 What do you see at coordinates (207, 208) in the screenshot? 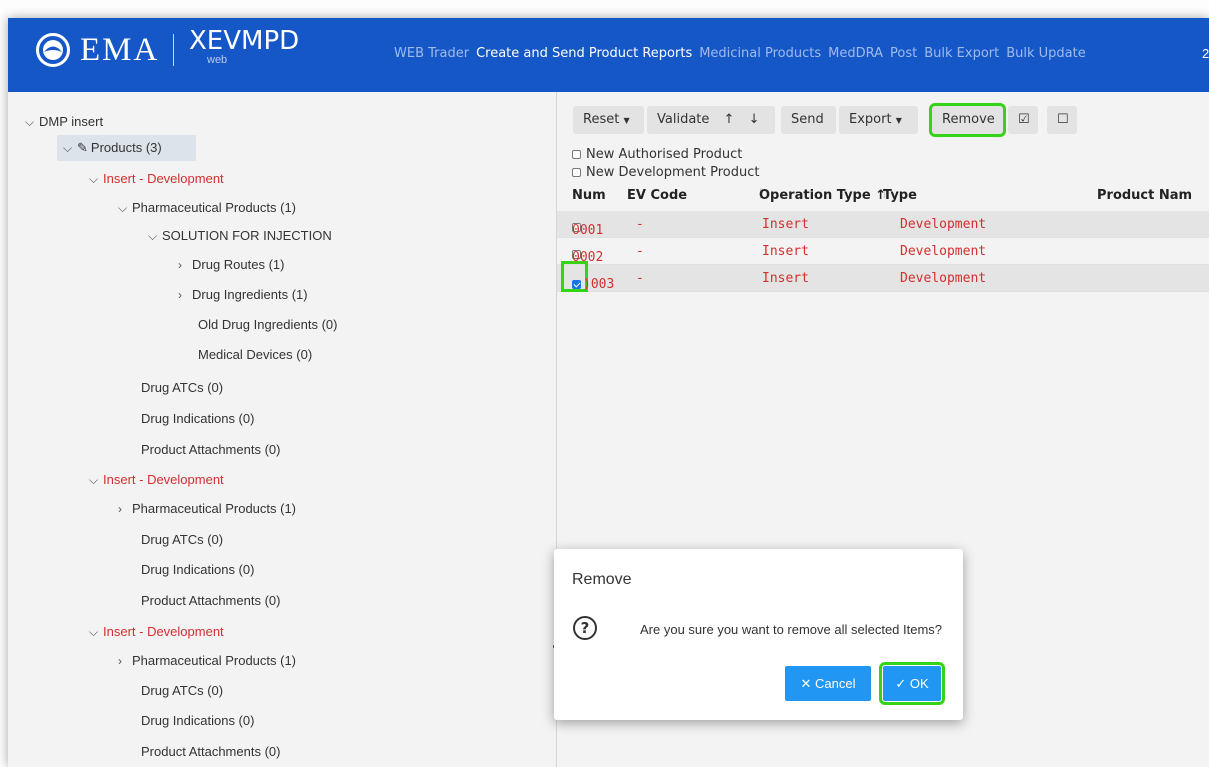
I see `tree-pharma-1: ⌵ Pharmaceutical Products (1)` at bounding box center [207, 208].